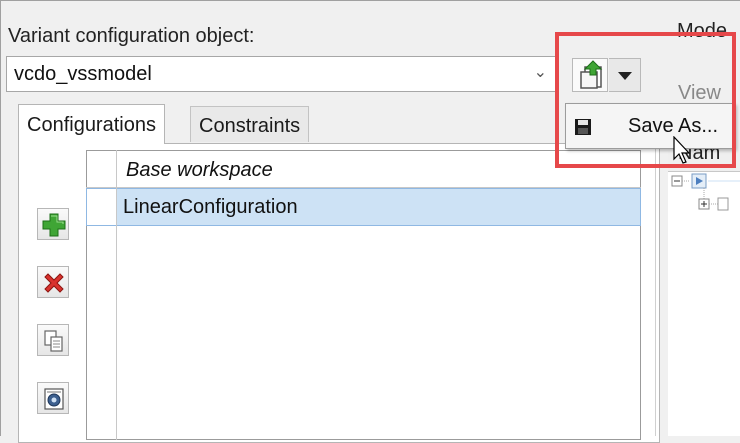 Image resolution: width=740 pixels, height=443 pixels. What do you see at coordinates (102, 207) in the screenshot?
I see `row-status-cell` at bounding box center [102, 207].